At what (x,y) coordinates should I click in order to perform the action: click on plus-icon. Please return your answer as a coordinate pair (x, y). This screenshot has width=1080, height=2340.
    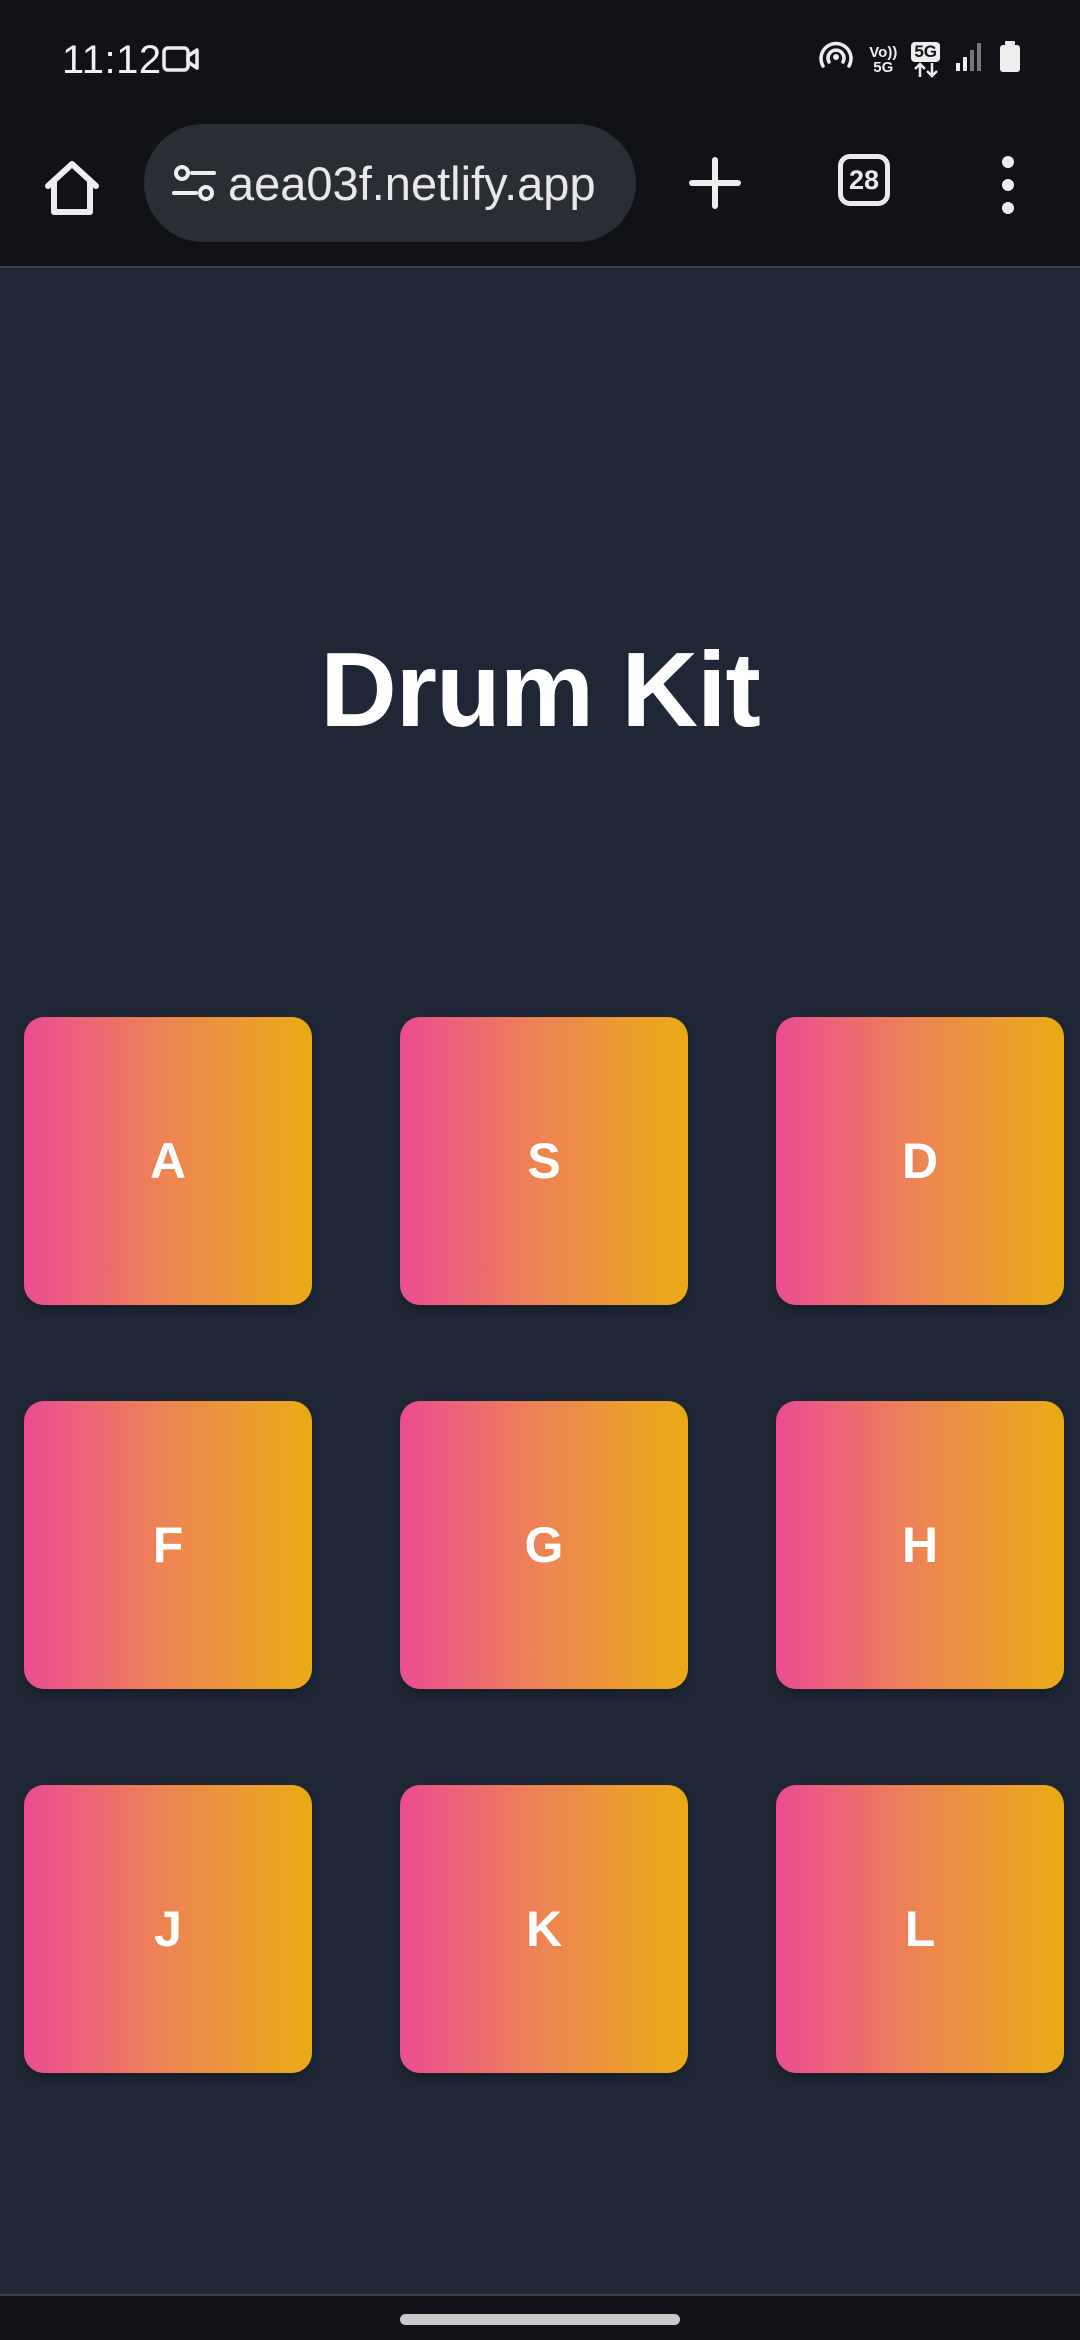
    Looking at the image, I should click on (715, 183).